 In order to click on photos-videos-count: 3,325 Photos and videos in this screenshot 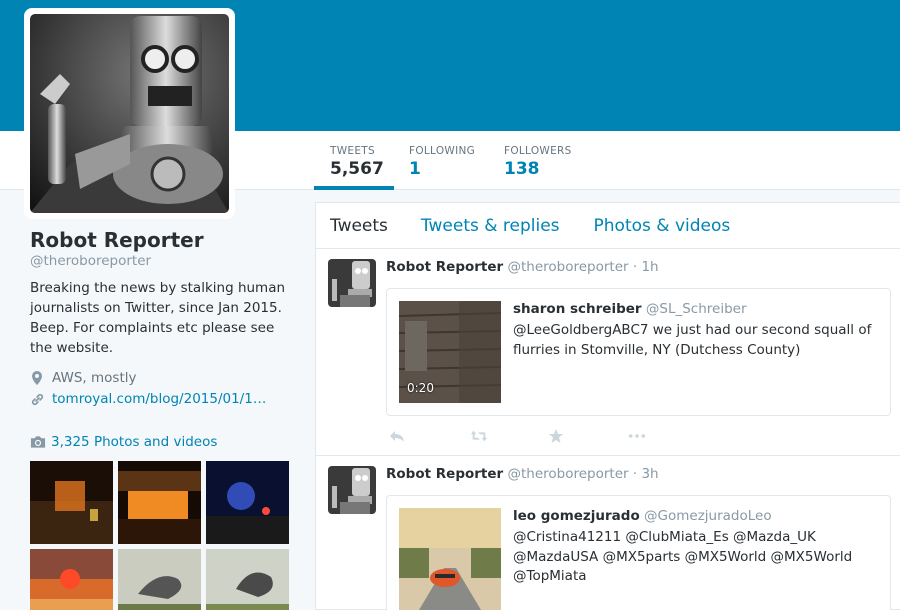, I will do `click(134, 442)`.